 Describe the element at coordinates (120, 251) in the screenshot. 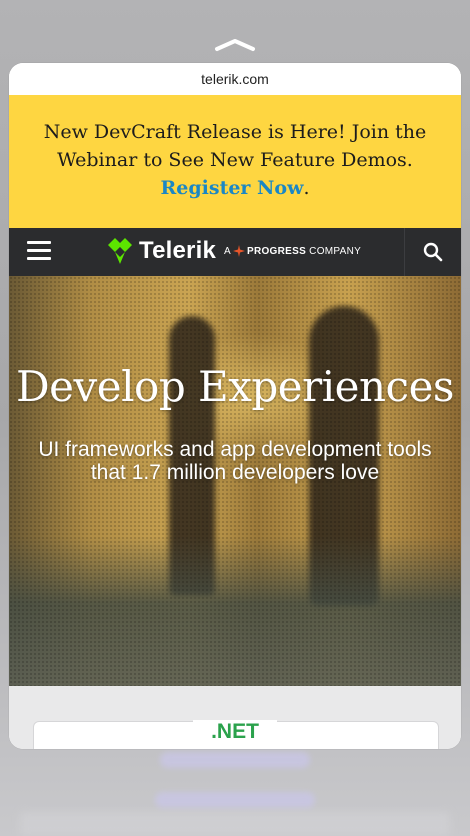

I see `telerik-logo-icon` at that location.